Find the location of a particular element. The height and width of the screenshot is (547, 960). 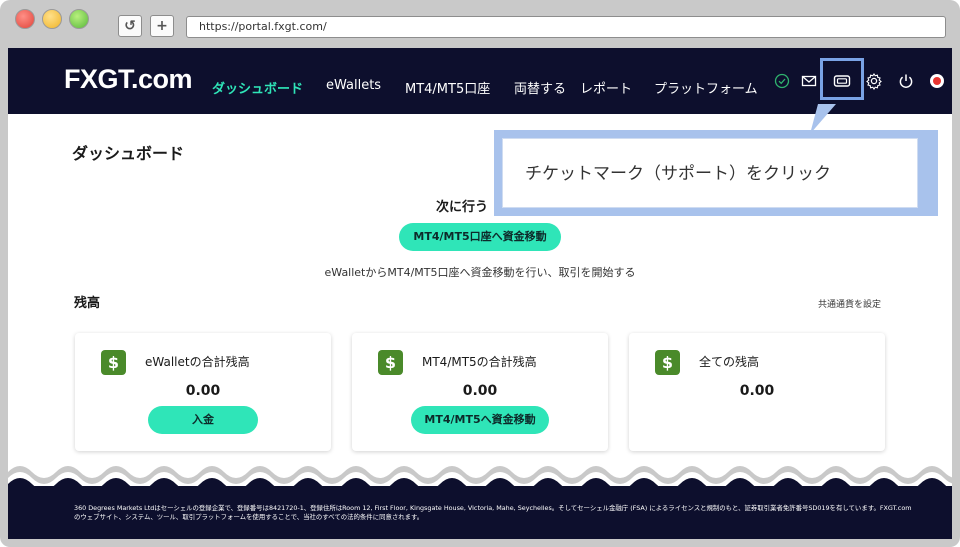

mail-icon is located at coordinates (809, 81).